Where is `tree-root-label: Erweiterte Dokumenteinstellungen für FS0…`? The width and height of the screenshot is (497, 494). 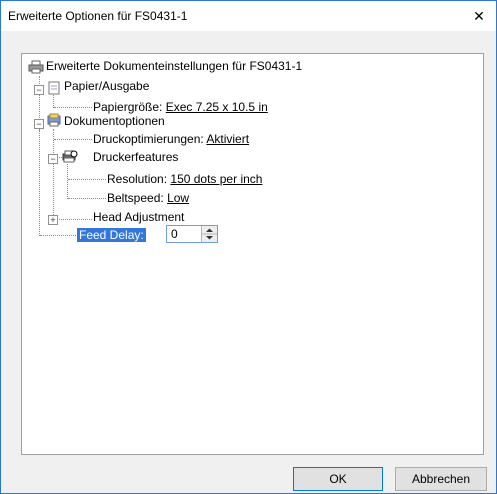
tree-root-label: Erweiterte Dokumenteinstellungen für FS0… is located at coordinates (174, 66).